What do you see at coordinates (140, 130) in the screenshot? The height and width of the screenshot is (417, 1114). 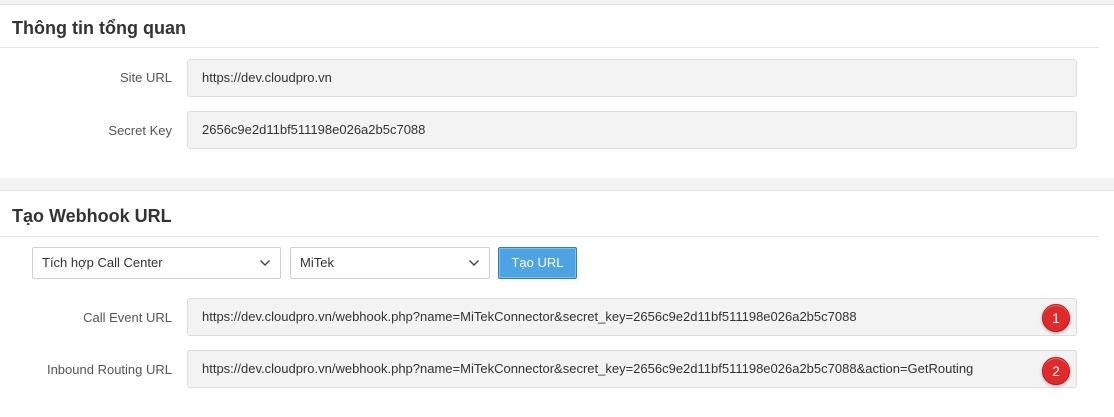 I see `secret-key-label: Secret Key` at bounding box center [140, 130].